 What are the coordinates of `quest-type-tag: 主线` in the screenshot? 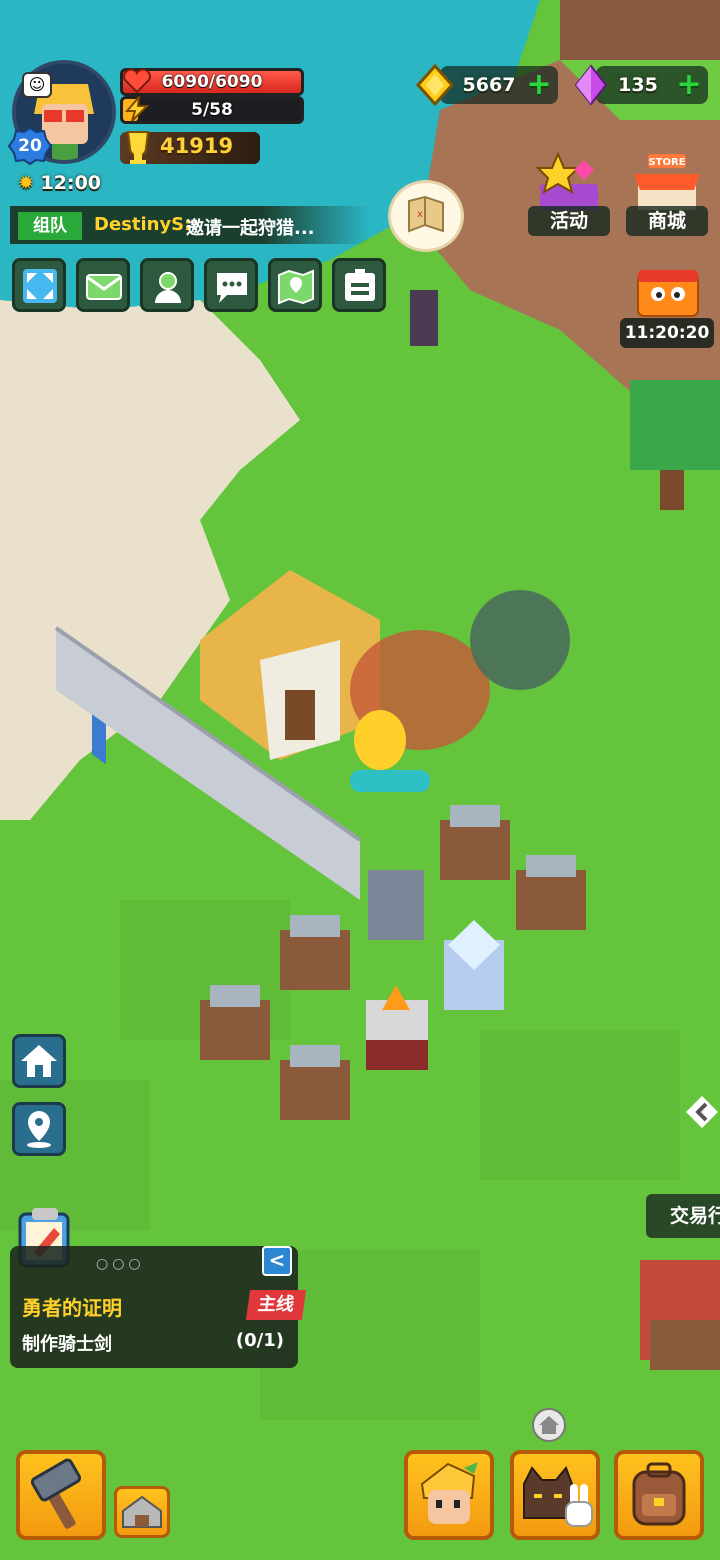 It's located at (276, 1305).